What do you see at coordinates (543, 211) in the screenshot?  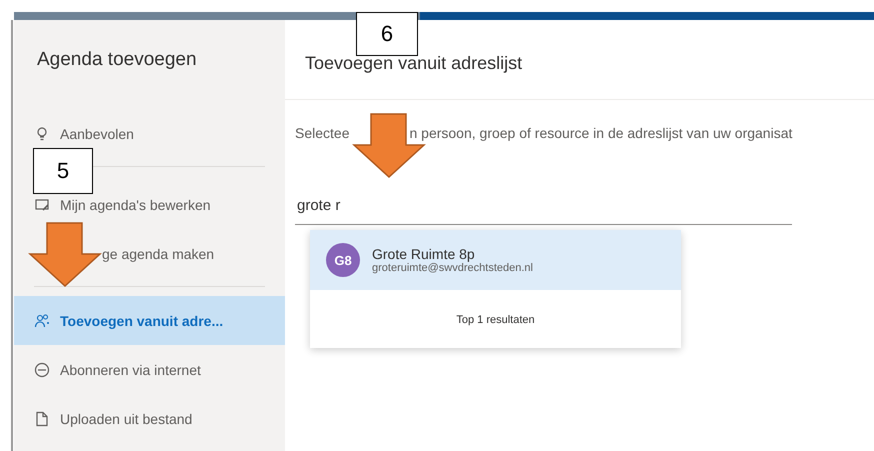 I see `search-field: grote r` at bounding box center [543, 211].